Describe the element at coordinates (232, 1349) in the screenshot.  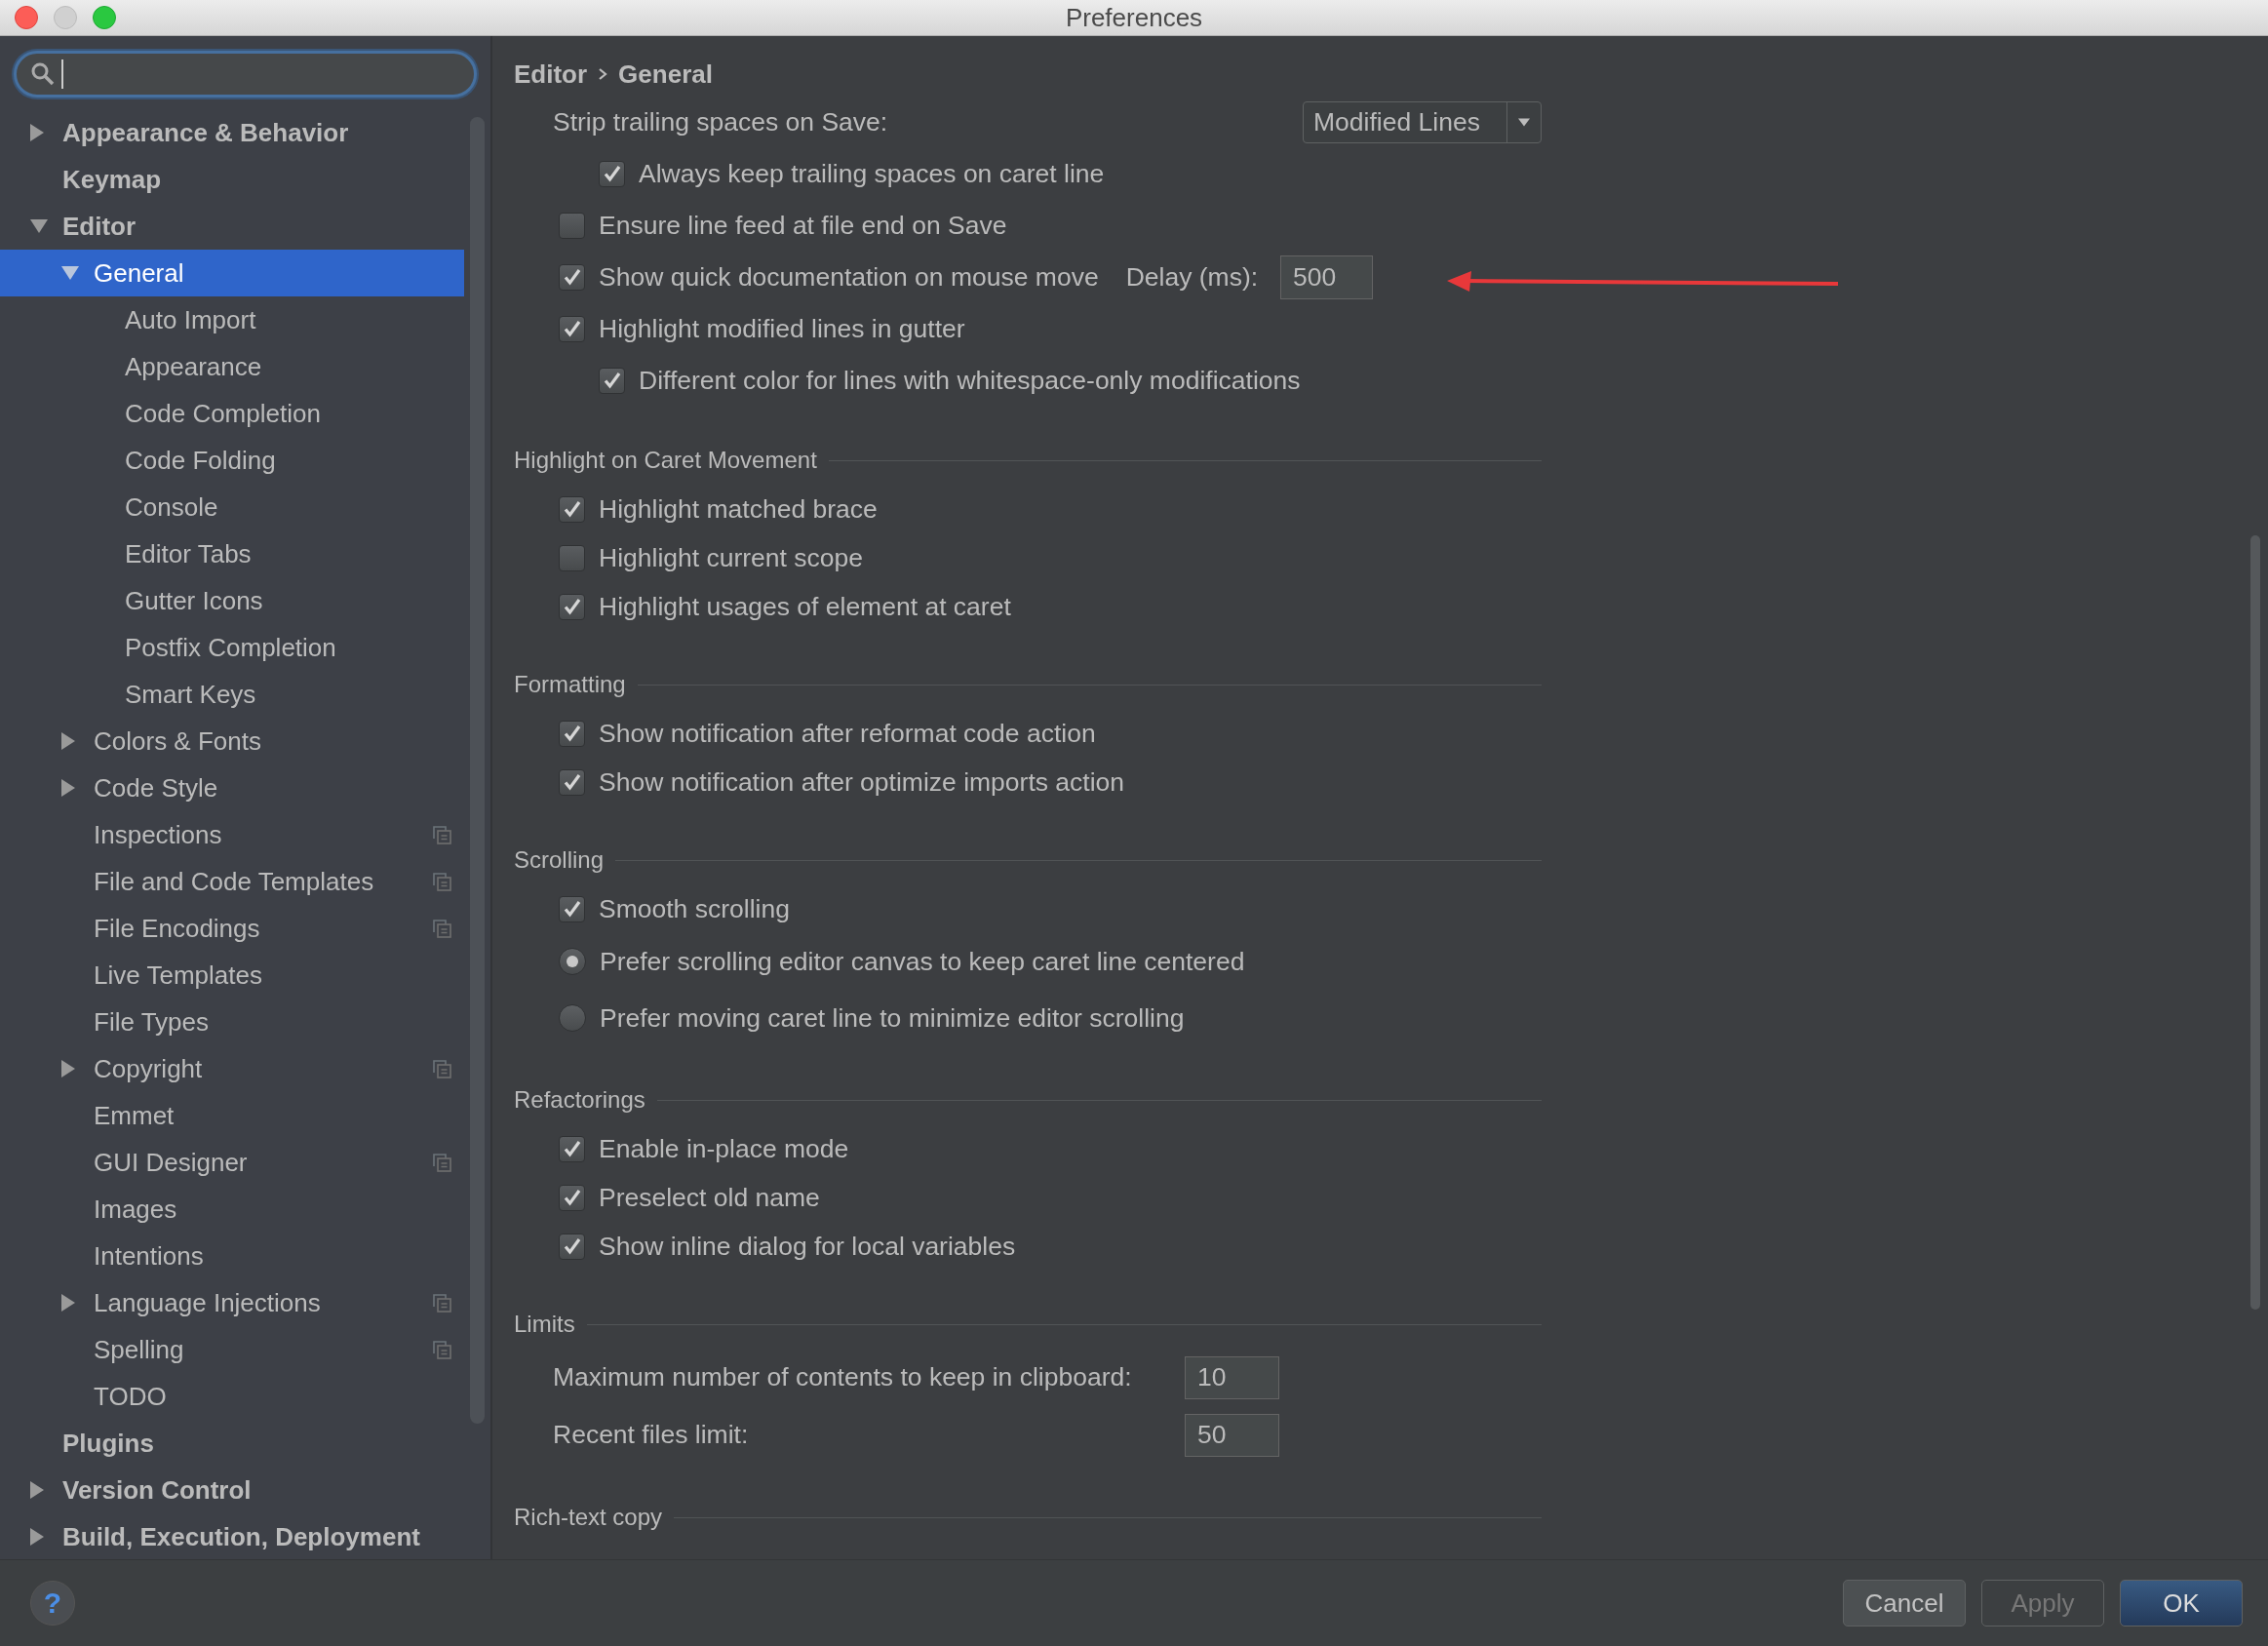
I see `tree-item: Spelling` at that location.